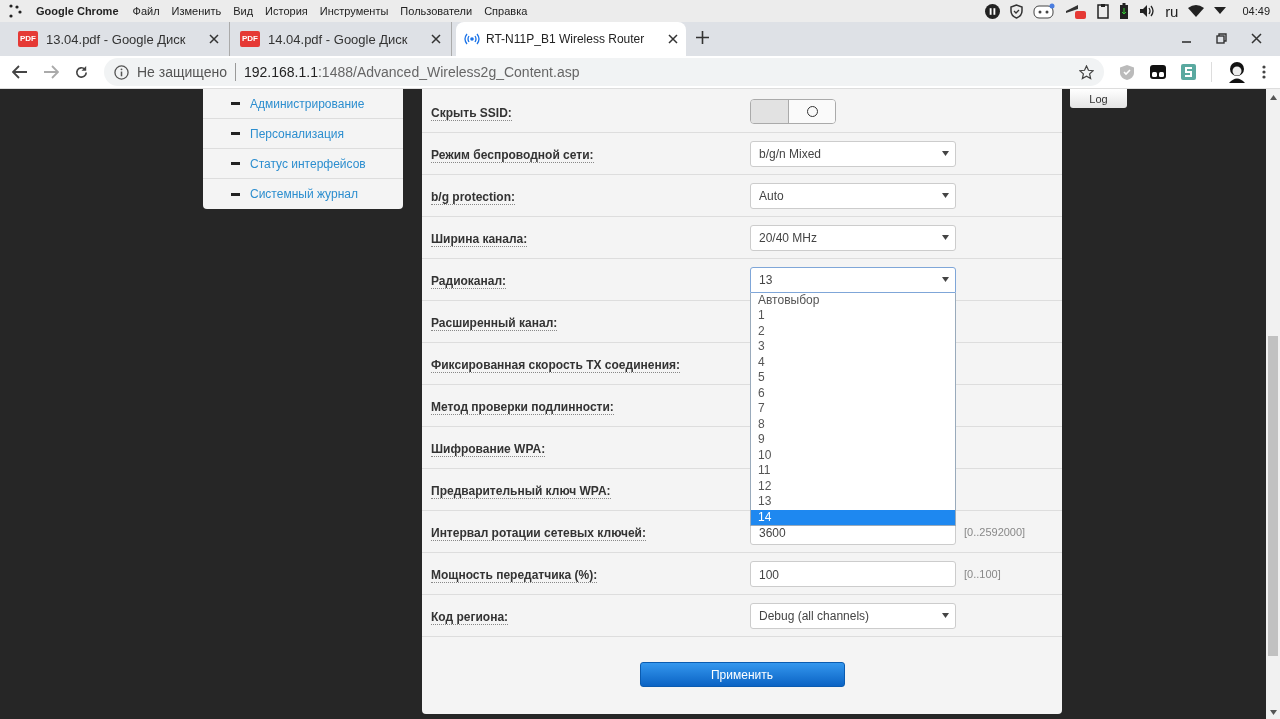 This screenshot has height=719, width=1280. What do you see at coordinates (566, 39) in the screenshot?
I see `tab-title: RT-N11P_B1 Wireless Router` at bounding box center [566, 39].